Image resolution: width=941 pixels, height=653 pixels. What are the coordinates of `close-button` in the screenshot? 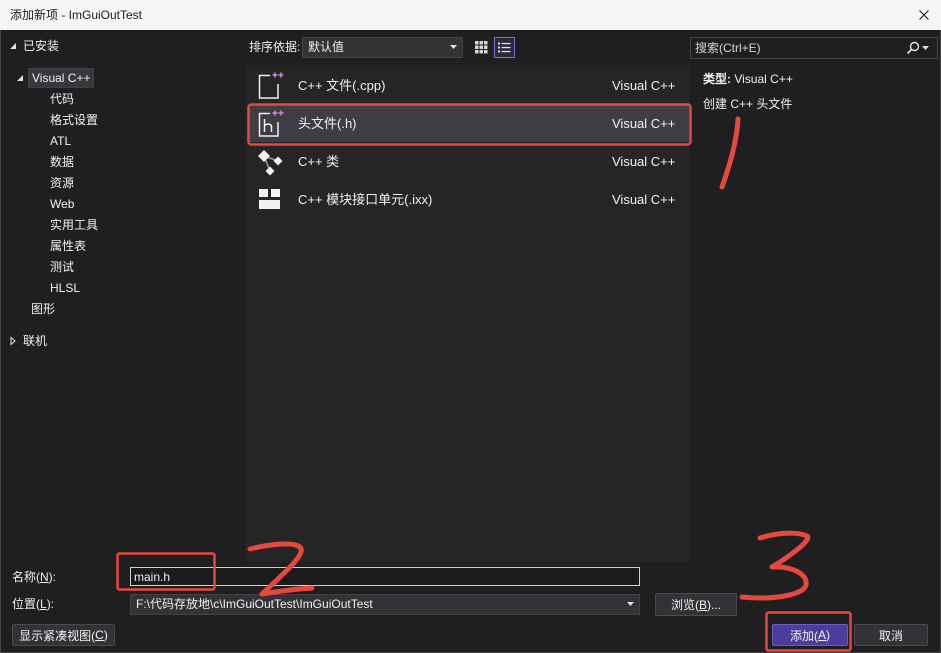 It's located at (925, 15).